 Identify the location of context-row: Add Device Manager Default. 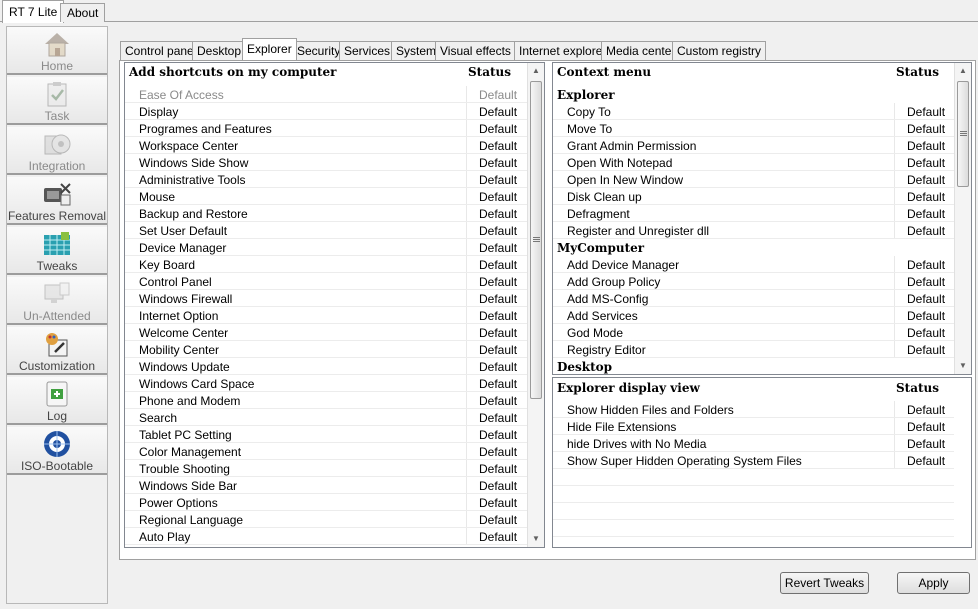
(754, 264).